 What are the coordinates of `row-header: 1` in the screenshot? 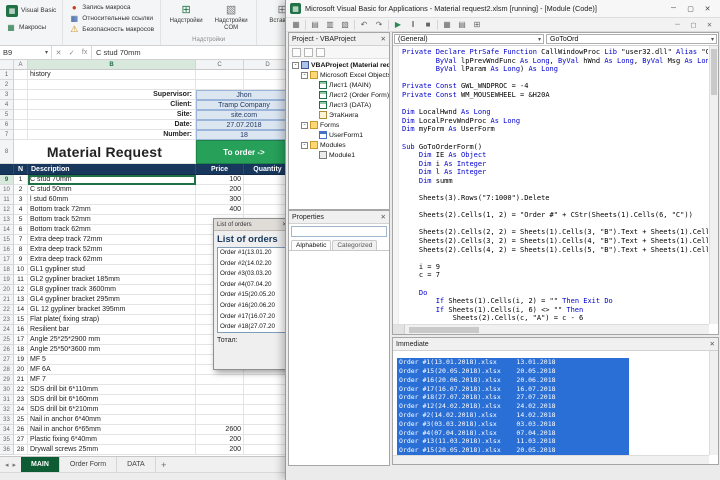 It's located at (7, 75).